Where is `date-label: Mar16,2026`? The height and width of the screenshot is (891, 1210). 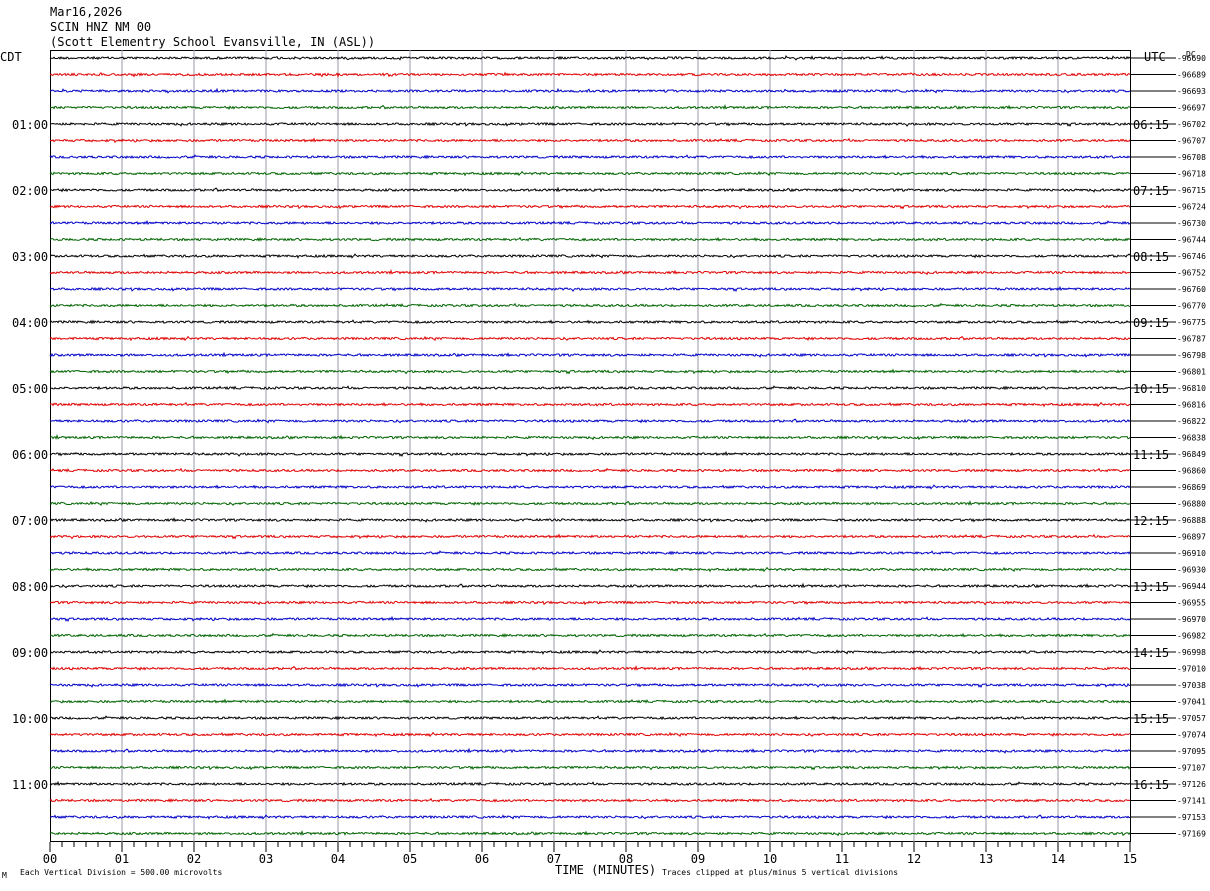
date-label: Mar16,2026 is located at coordinates (86, 12).